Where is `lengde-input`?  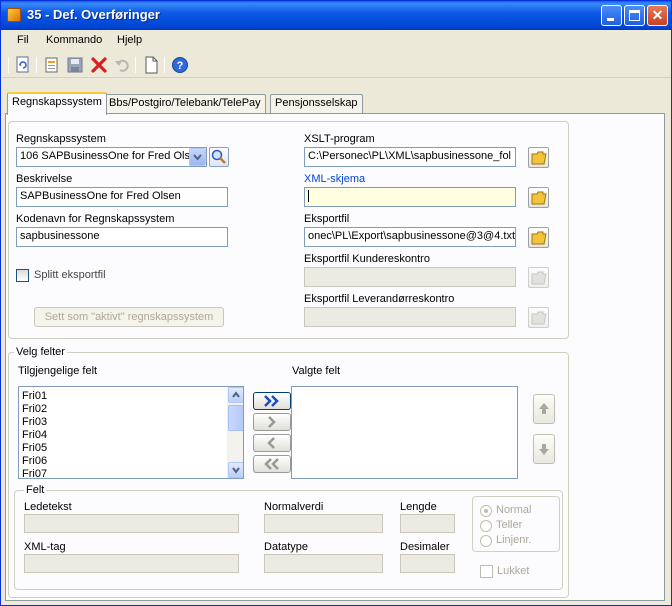 lengde-input is located at coordinates (427, 523).